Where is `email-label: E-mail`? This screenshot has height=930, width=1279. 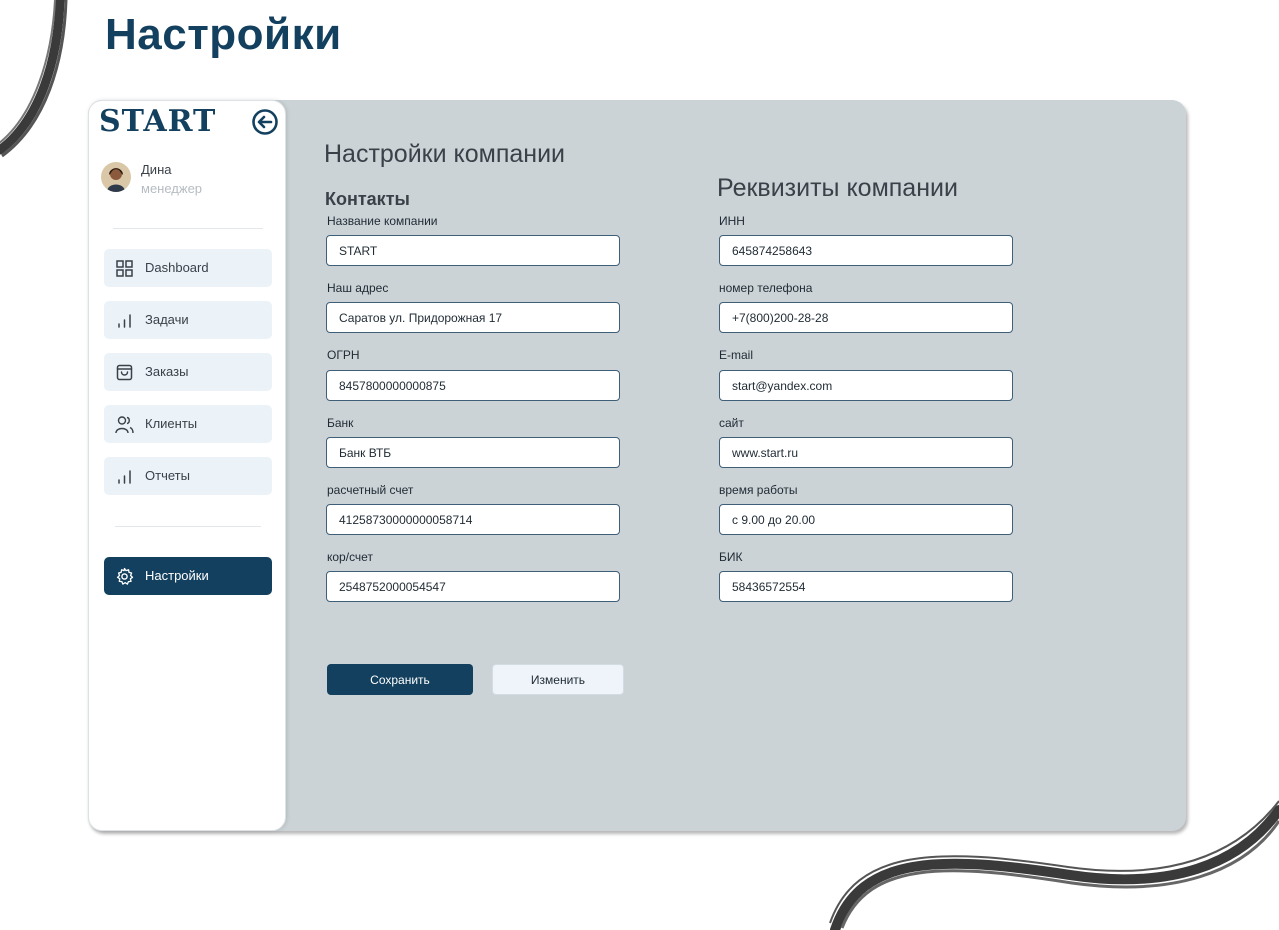
email-label: E-mail is located at coordinates (736, 355).